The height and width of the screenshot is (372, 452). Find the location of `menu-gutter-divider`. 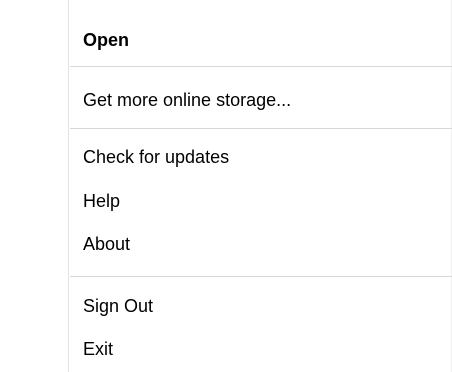

menu-gutter-divider is located at coordinates (68, 186).